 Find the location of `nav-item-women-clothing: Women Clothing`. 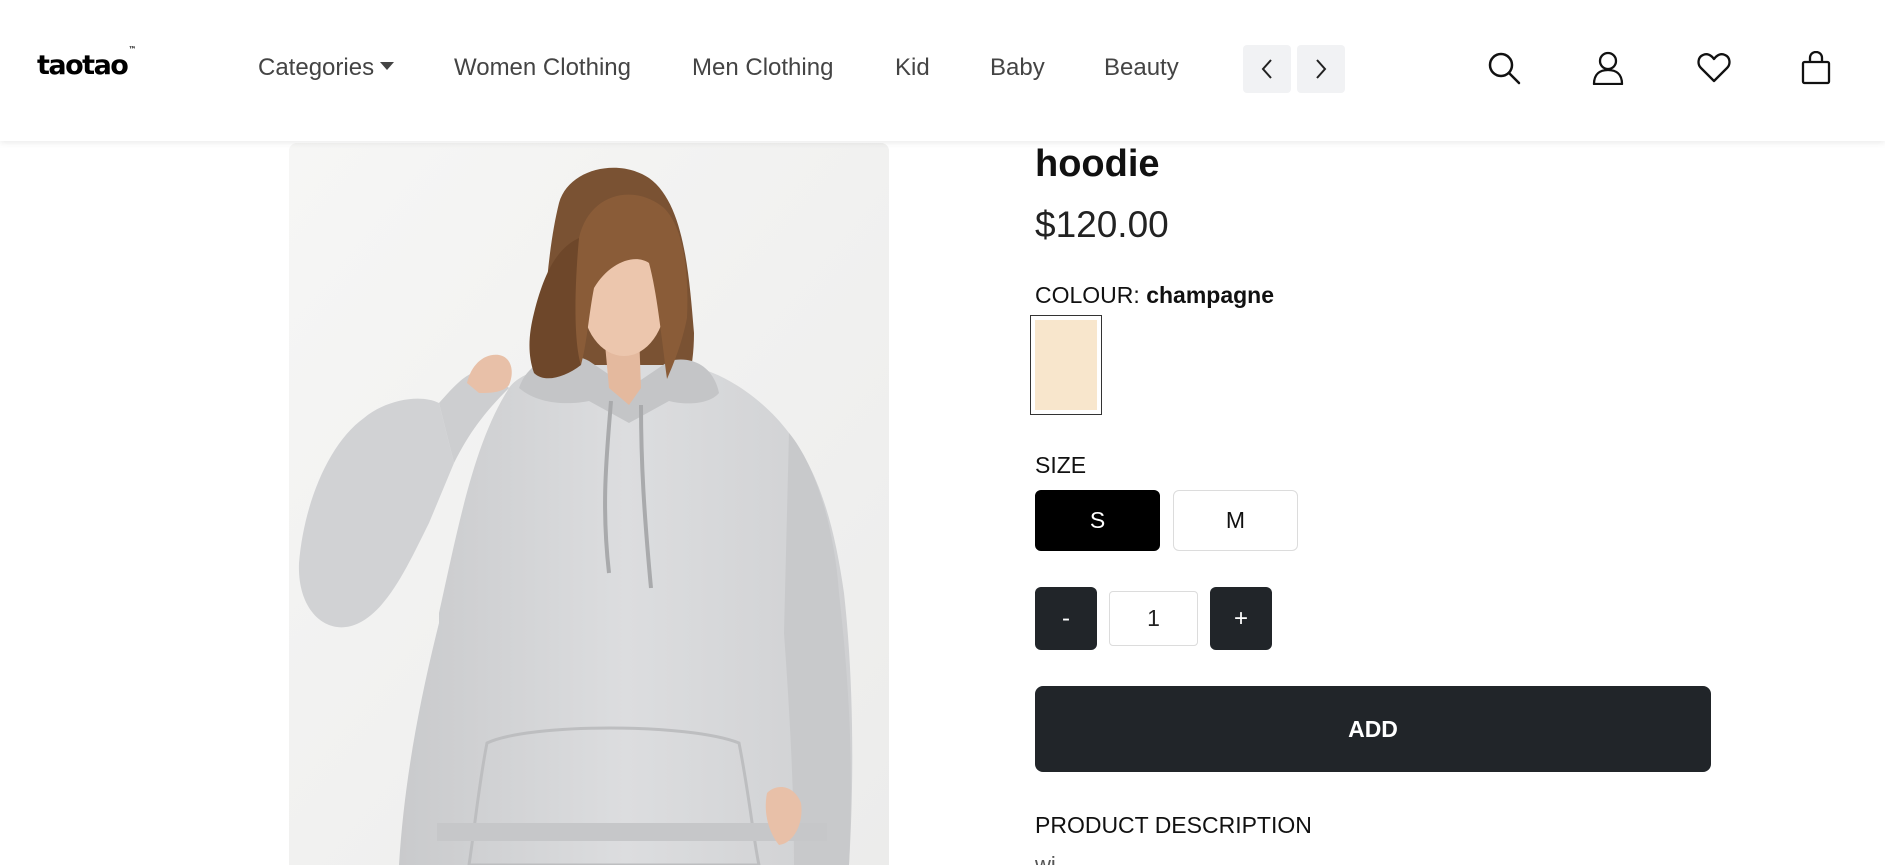

nav-item-women-clothing: Women Clothing is located at coordinates (542, 68).